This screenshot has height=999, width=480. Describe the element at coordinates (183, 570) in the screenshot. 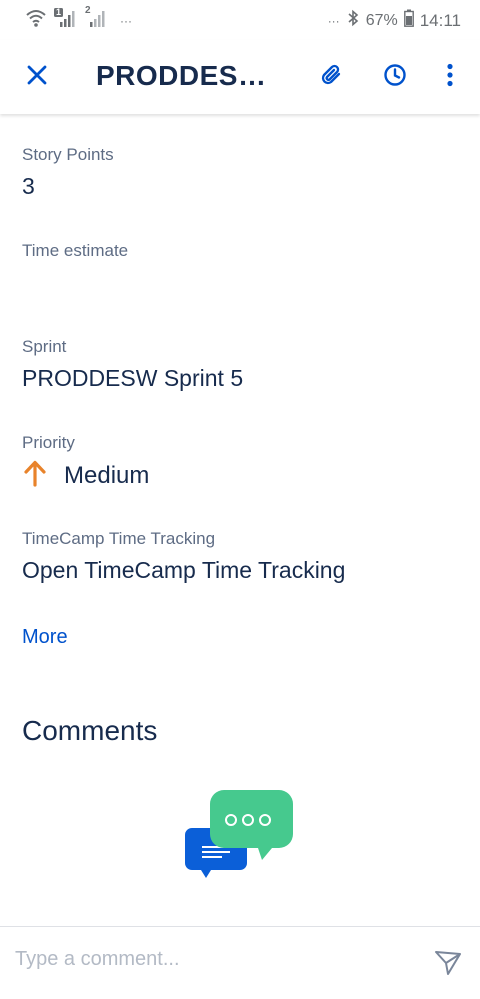

I see `timecamp-value: Open TimeCamp Time Tracking` at that location.